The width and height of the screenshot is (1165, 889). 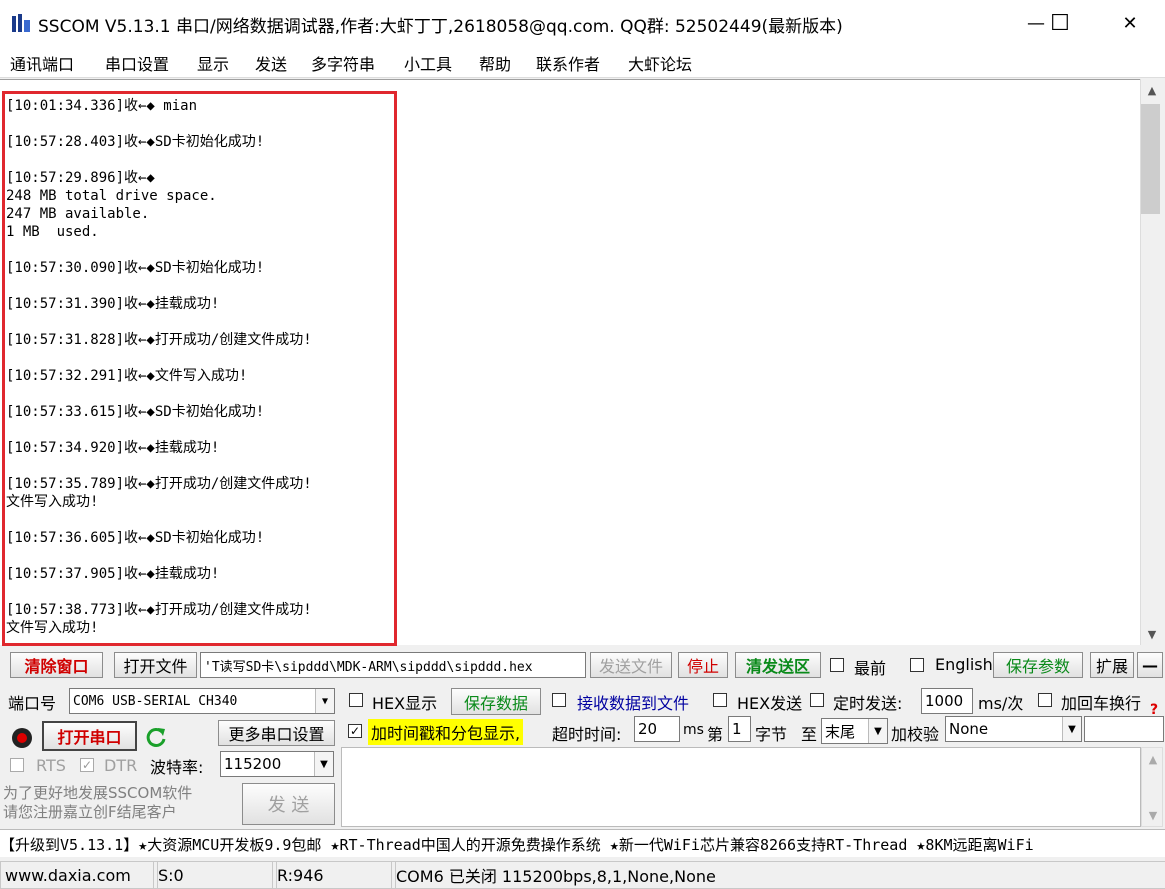 I want to click on topmost-label: 最前, so click(x=870, y=668).